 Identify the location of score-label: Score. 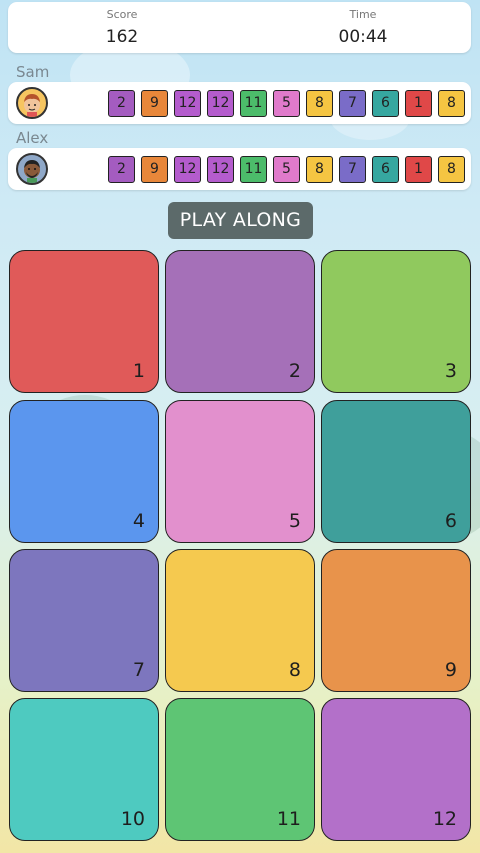
(122, 14).